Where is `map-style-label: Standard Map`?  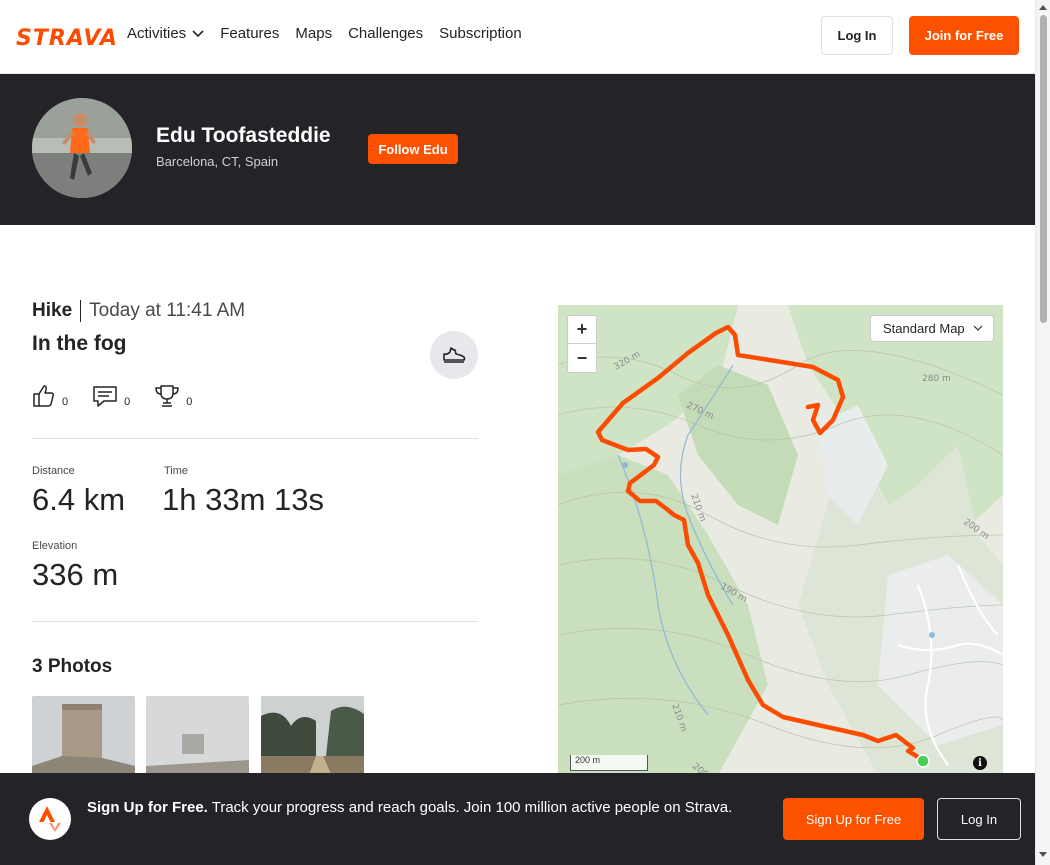 map-style-label: Standard Map is located at coordinates (924, 328).